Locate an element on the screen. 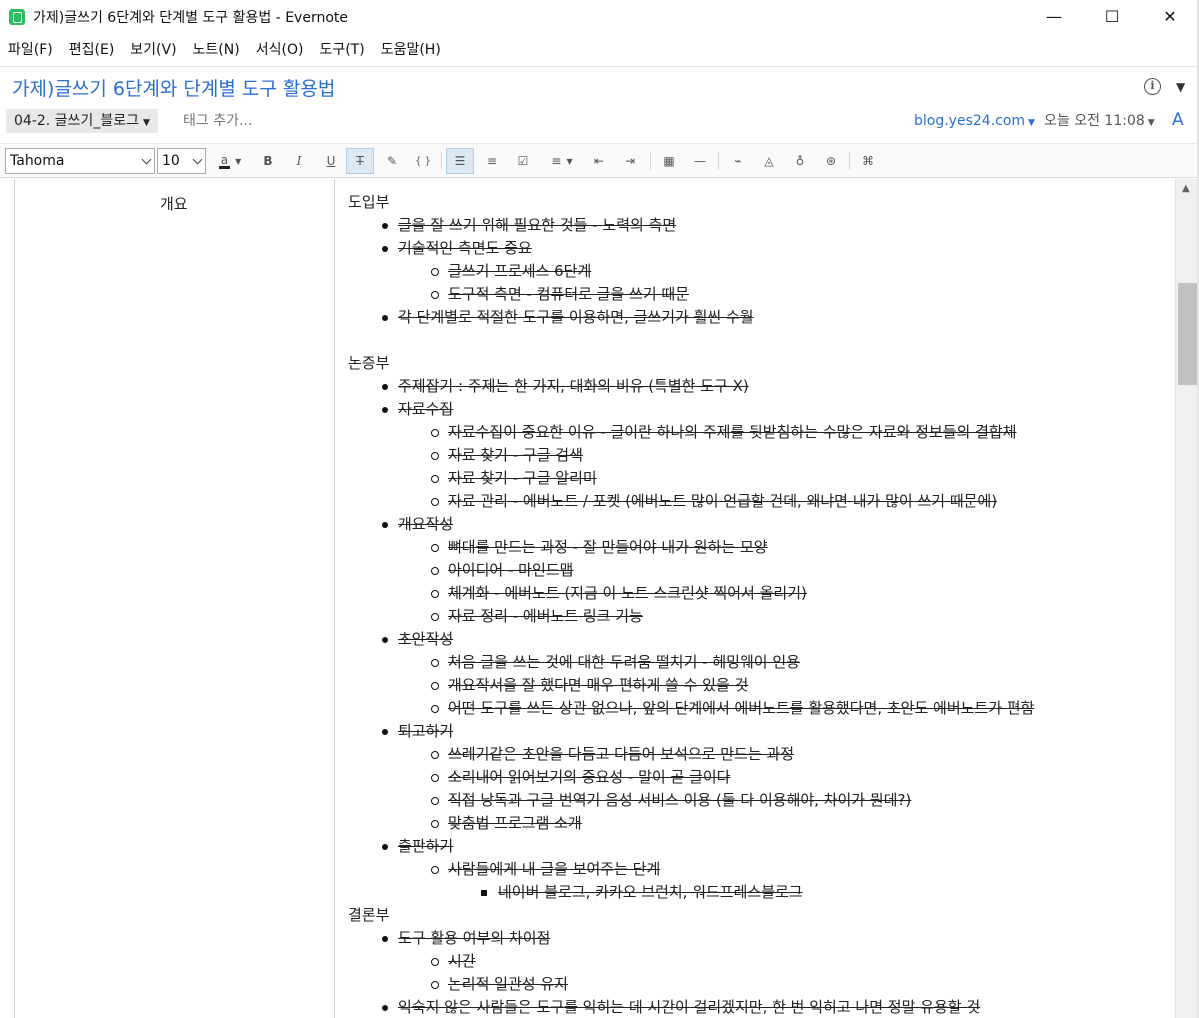  section-heading: 결론부 is located at coordinates (369, 915).